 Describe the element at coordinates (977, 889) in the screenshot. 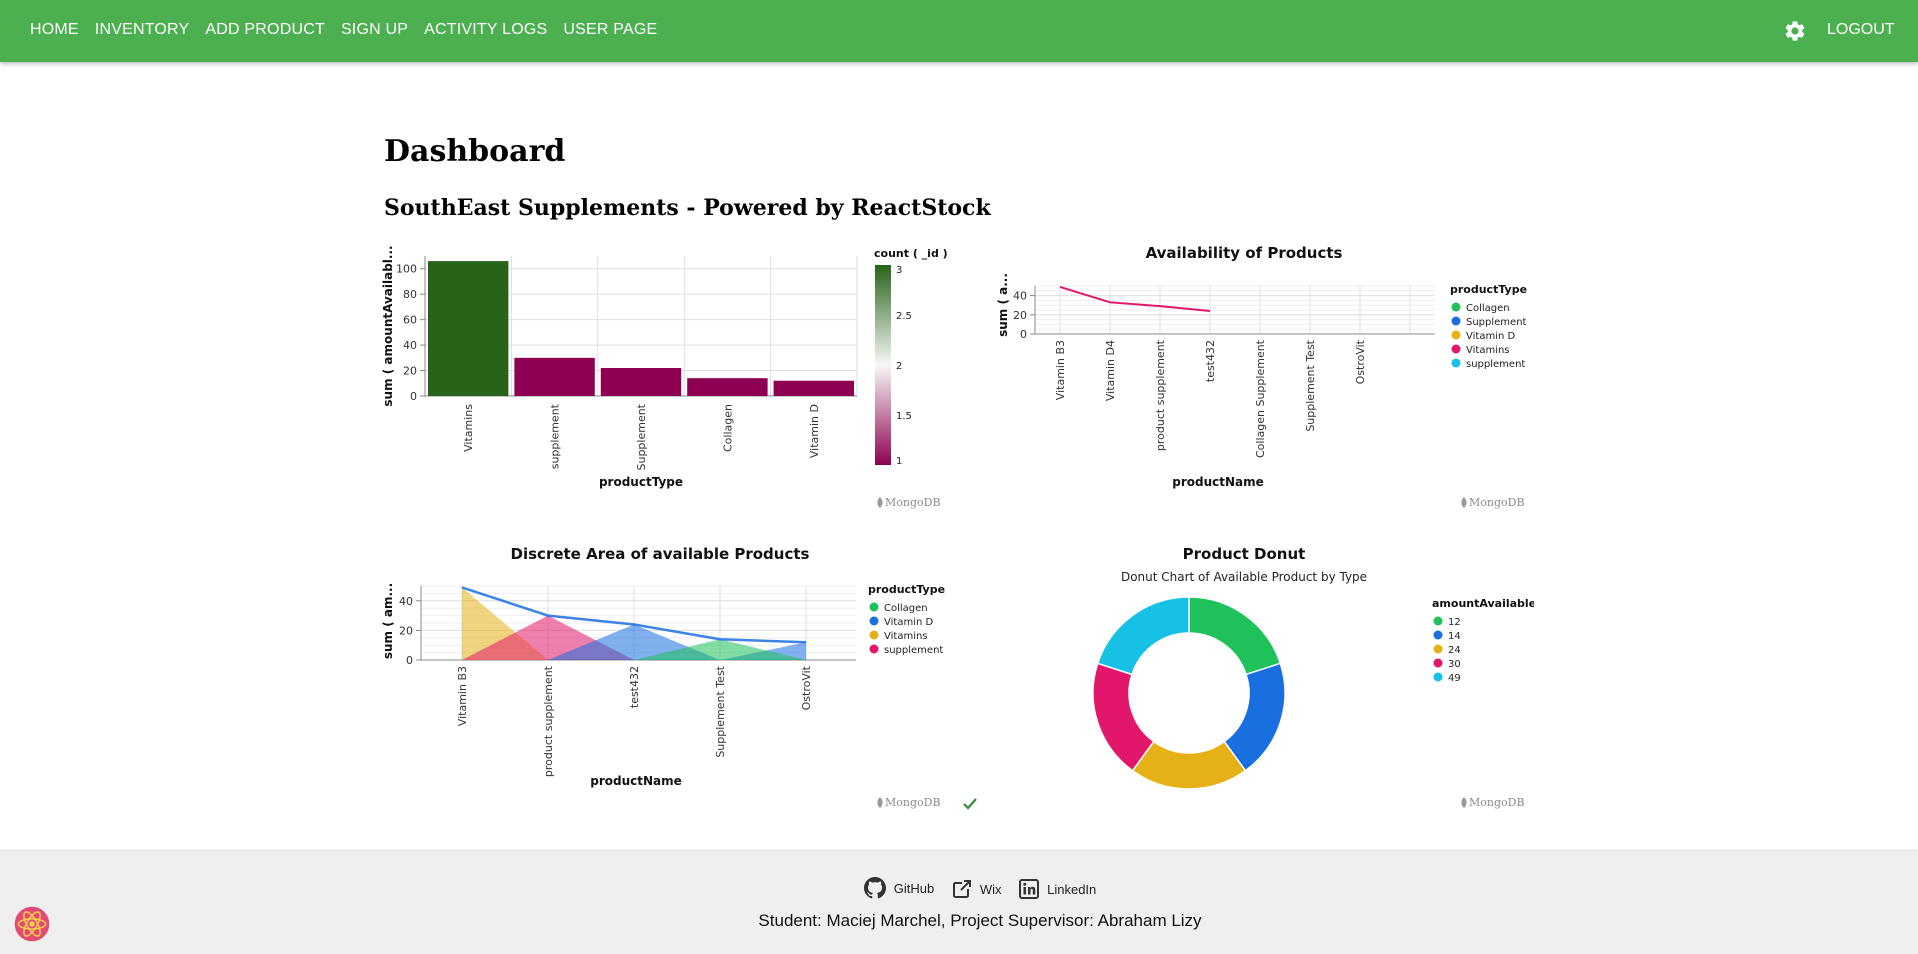

I see `wix-link: Wix` at that location.